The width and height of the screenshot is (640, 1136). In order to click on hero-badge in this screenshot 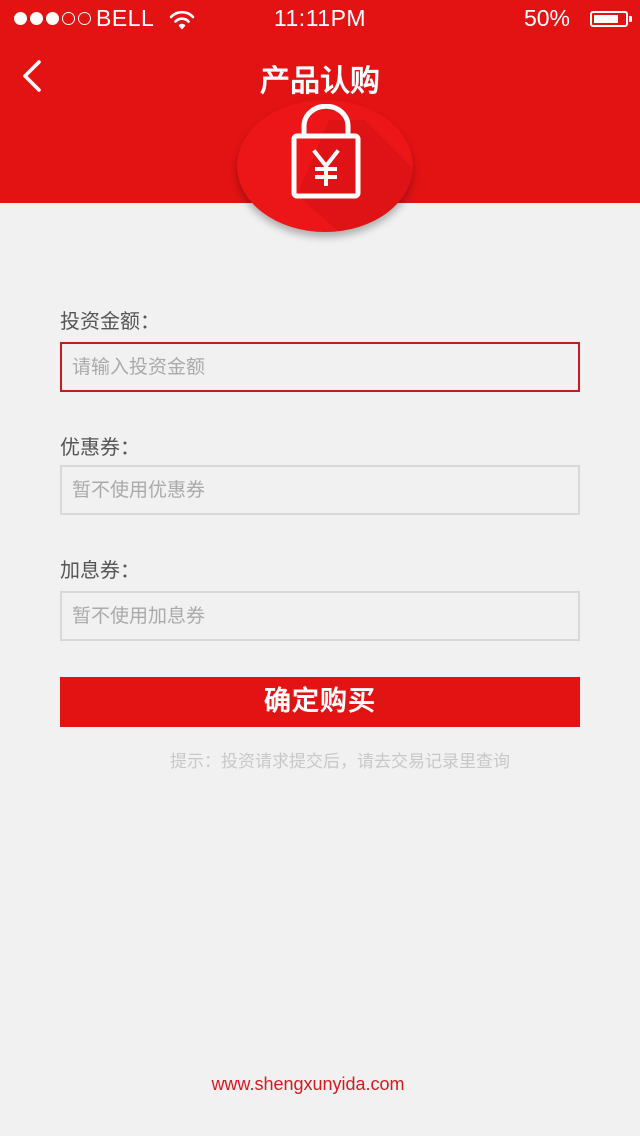, I will do `click(325, 166)`.